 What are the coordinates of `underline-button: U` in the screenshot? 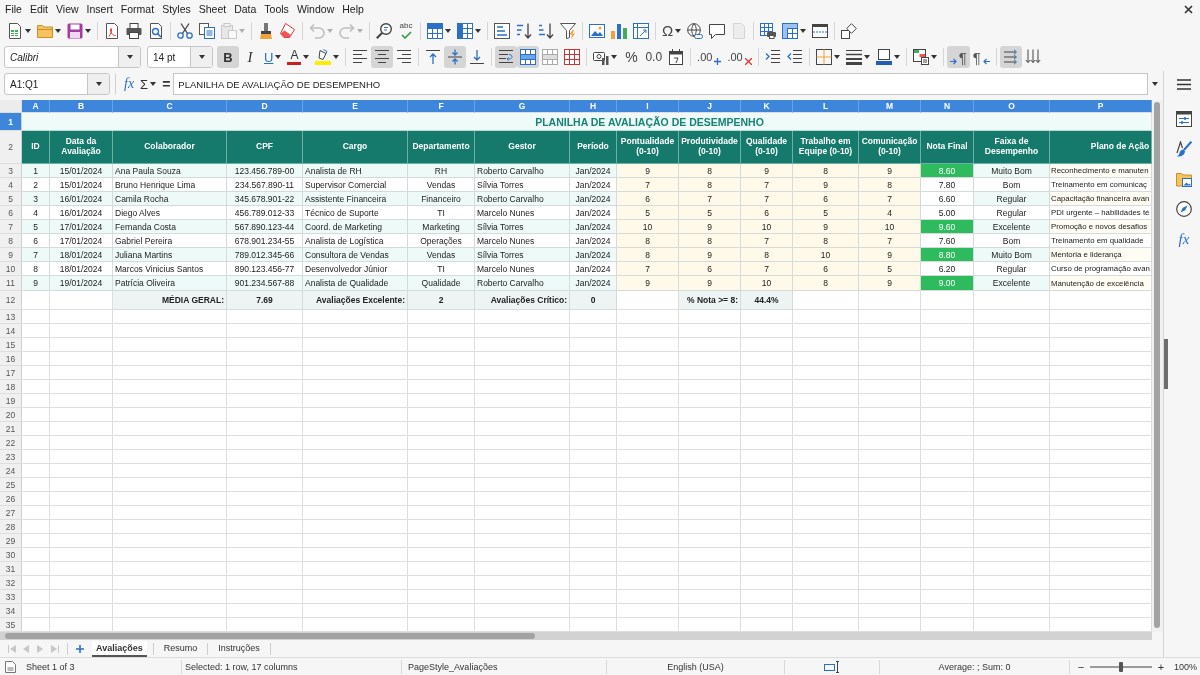 It's located at (273, 57).